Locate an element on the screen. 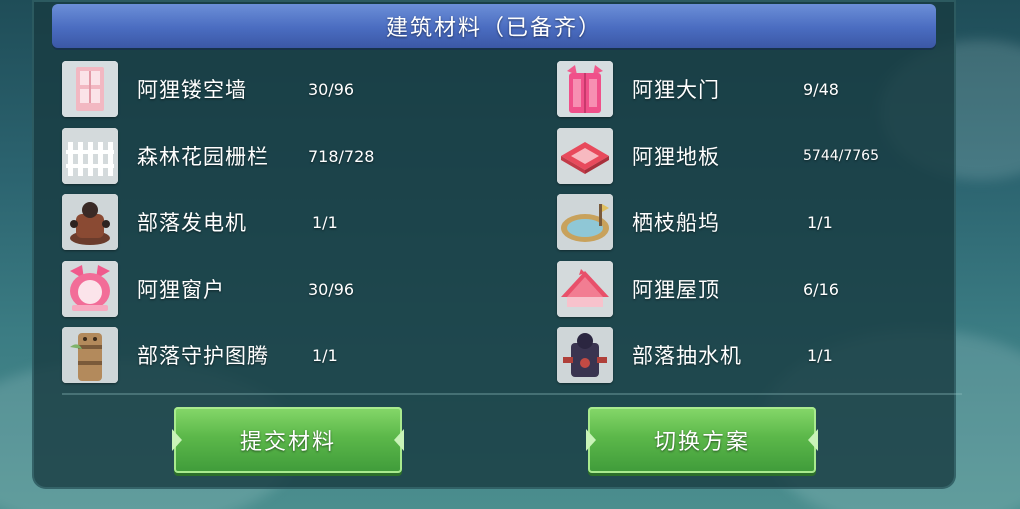 The width and height of the screenshot is (1020, 509). material-name: 部落守护图腾 is located at coordinates (203, 356).